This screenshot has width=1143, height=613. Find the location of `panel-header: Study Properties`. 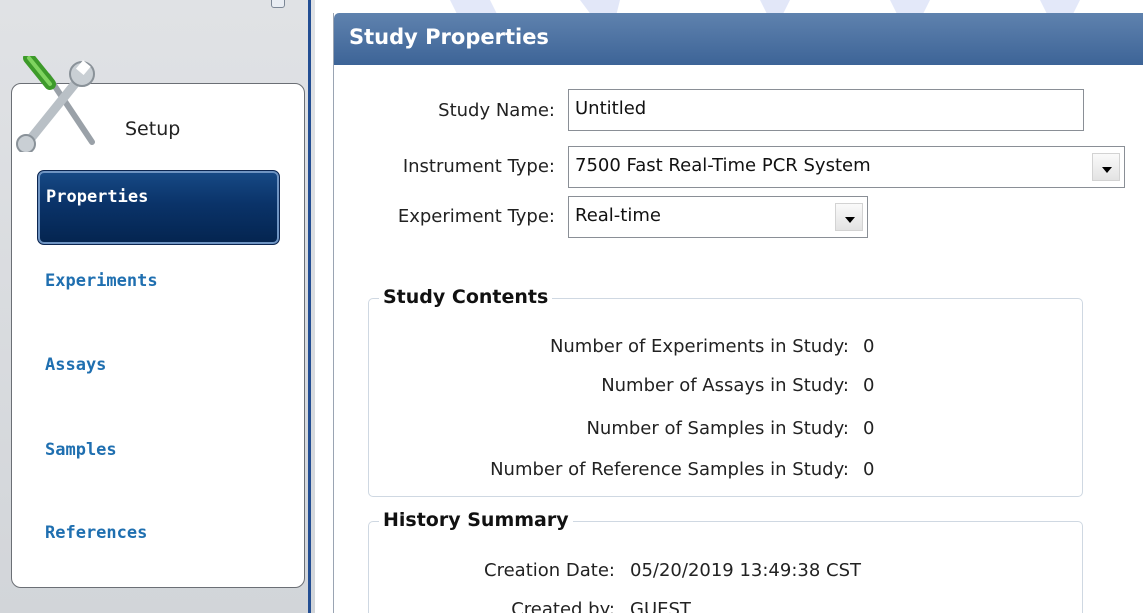

panel-header: Study Properties is located at coordinates (738, 39).